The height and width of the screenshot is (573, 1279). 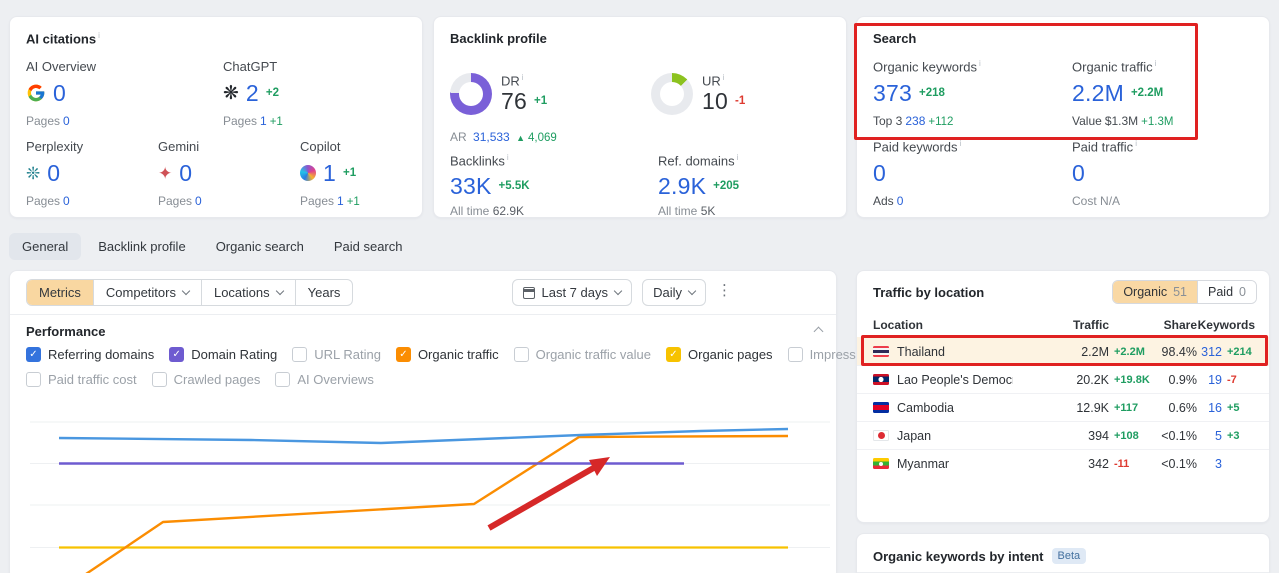 What do you see at coordinates (1063, 463) in the screenshot?
I see `table-row-myanmar: Myanmar 342 -11 <0.1% 3` at bounding box center [1063, 463].